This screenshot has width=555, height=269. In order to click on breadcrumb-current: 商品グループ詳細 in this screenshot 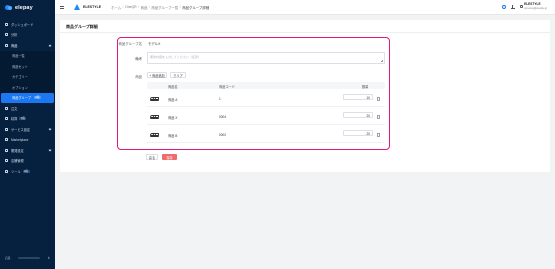, I will do `click(196, 7)`.